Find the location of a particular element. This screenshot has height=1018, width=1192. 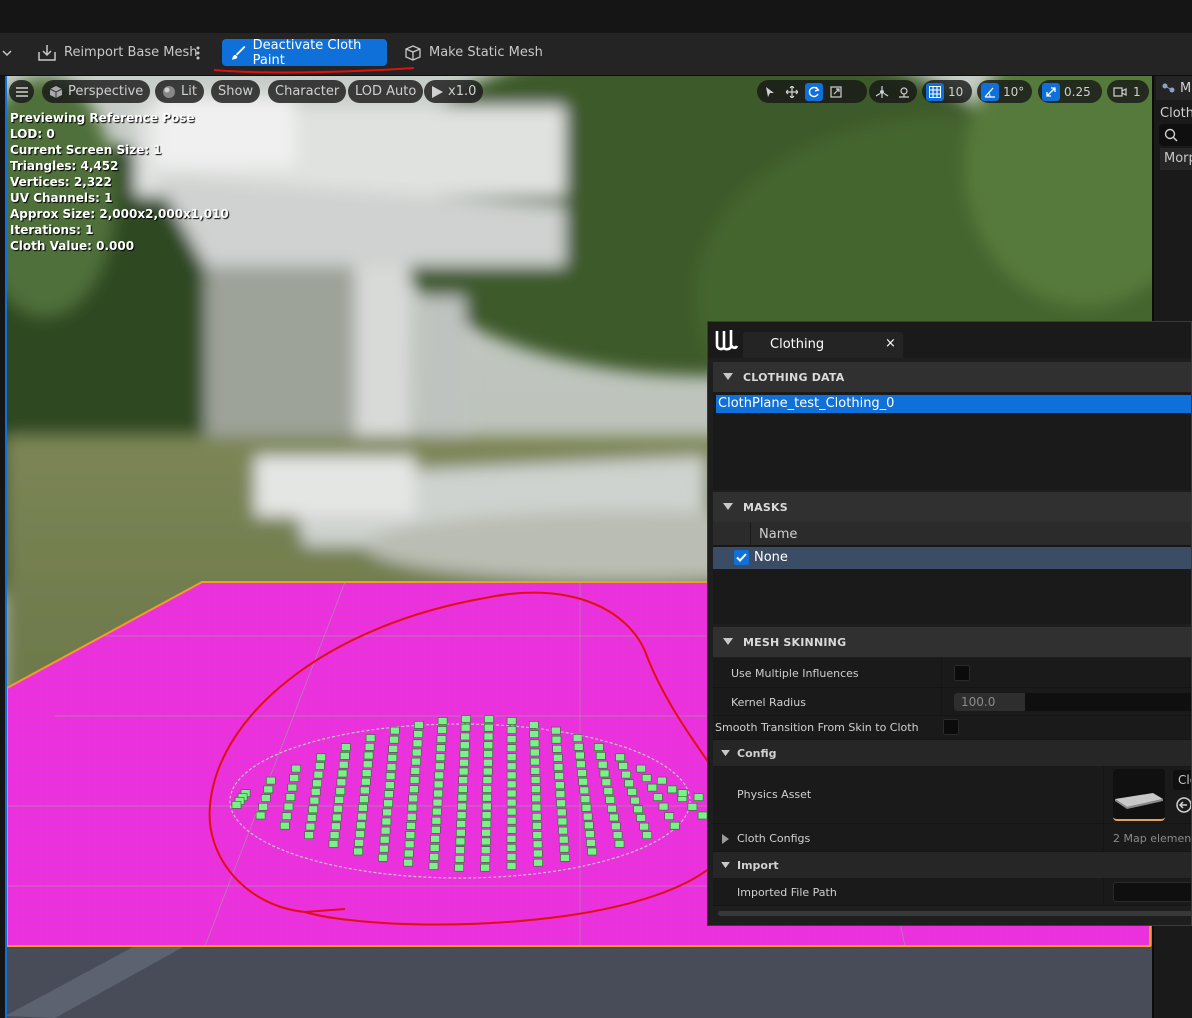

imported-file-path-input is located at coordinates (1152, 892).